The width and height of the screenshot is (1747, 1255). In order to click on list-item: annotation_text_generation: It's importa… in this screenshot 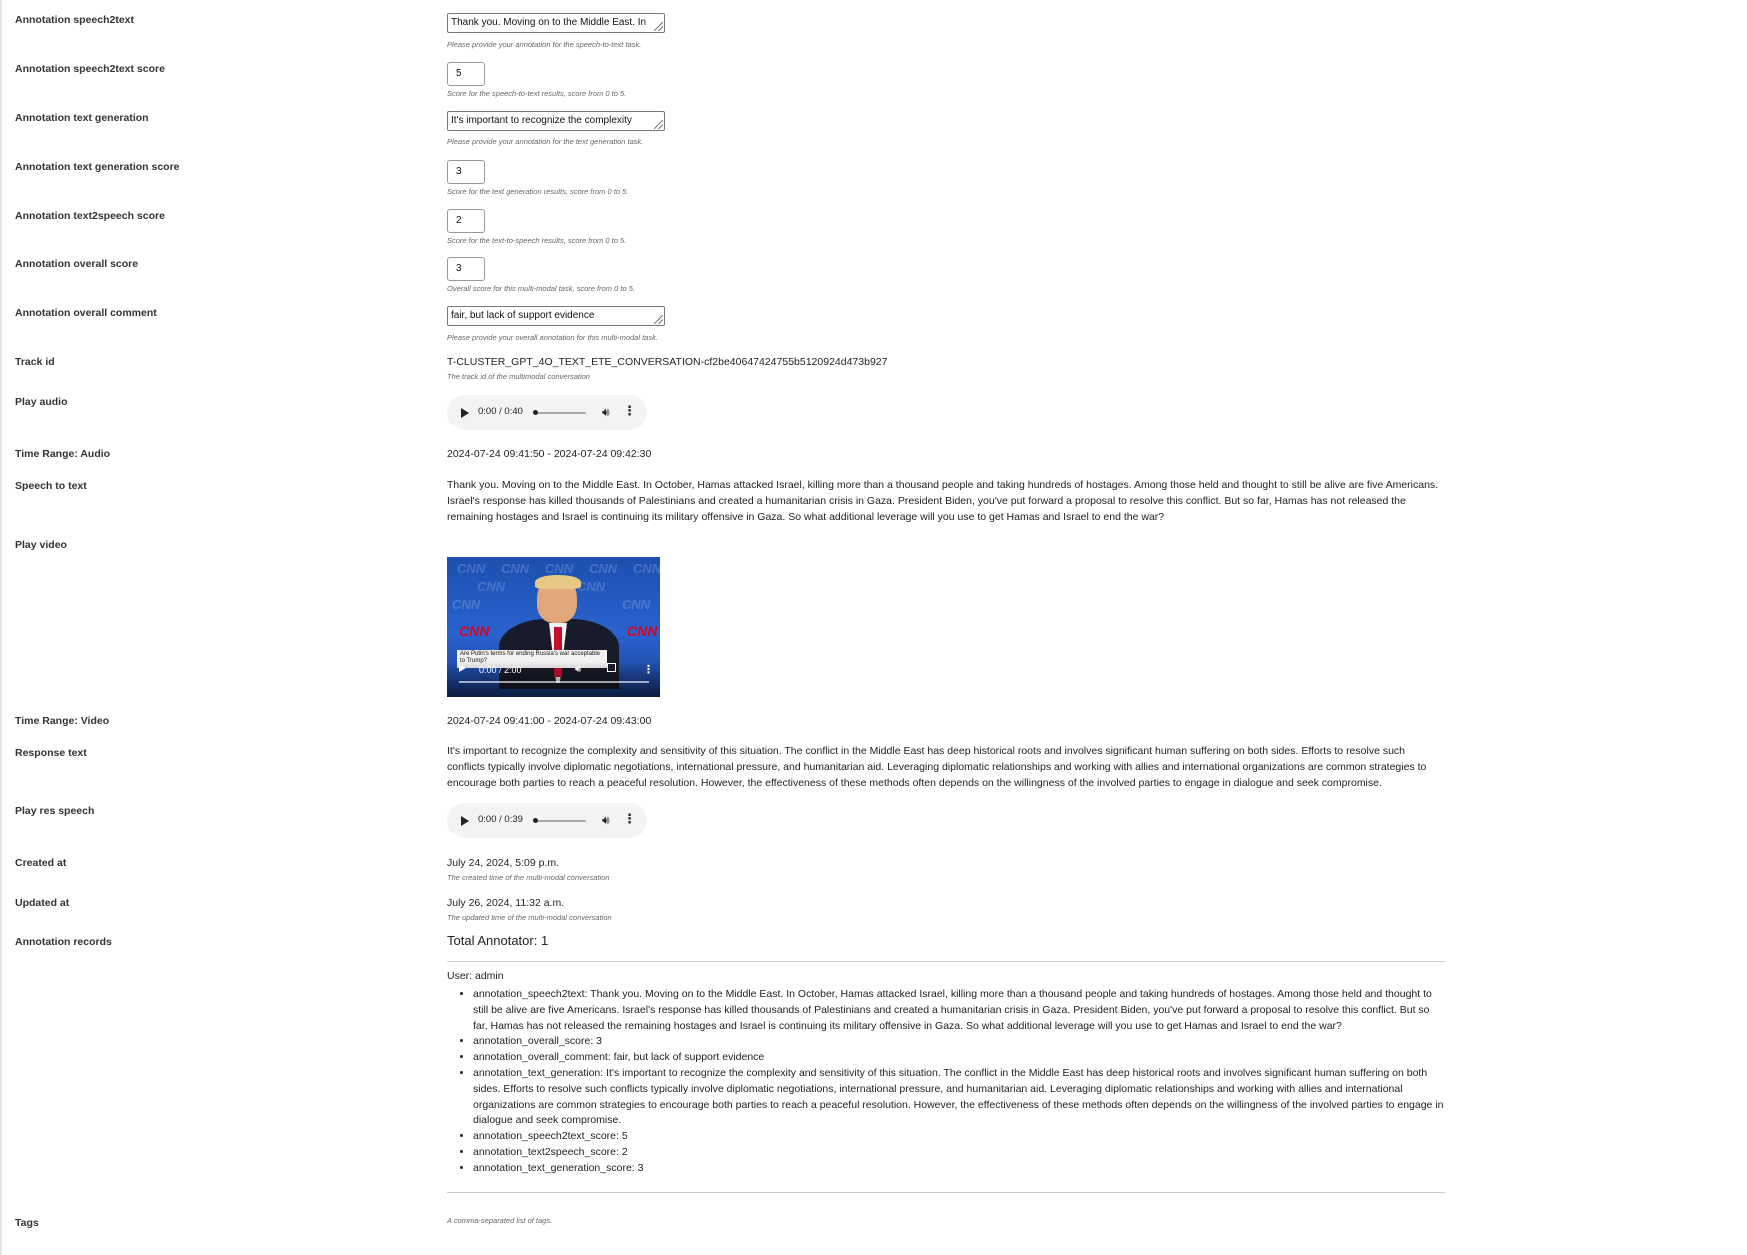, I will do `click(959, 1097)`.